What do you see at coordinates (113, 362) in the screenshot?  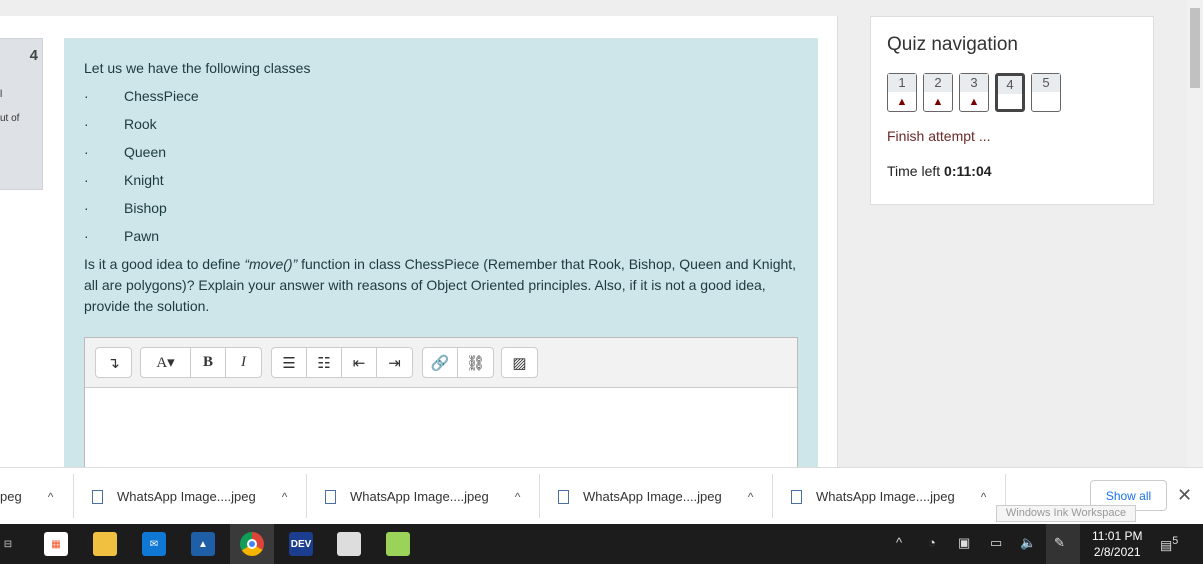 I see `collapse-toolbar-icon: ↴` at bounding box center [113, 362].